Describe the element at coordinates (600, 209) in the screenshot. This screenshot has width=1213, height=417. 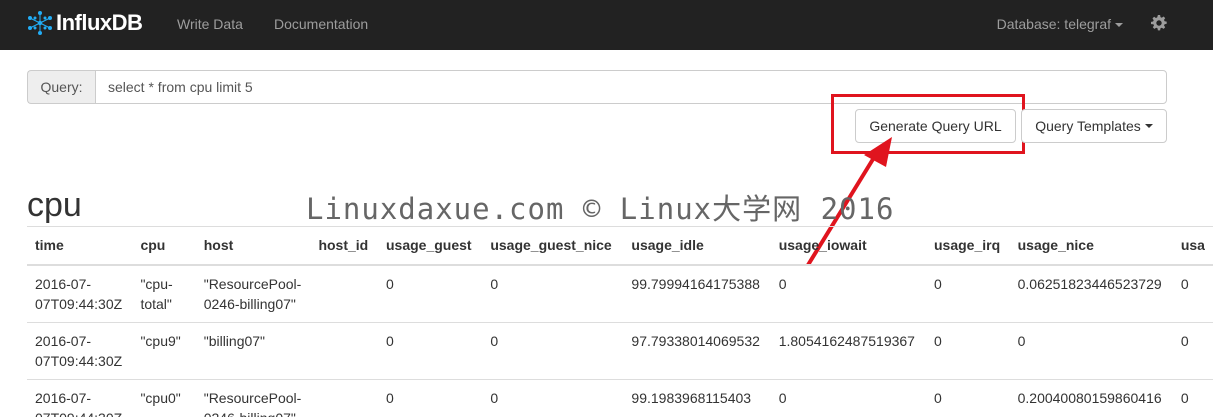
I see `watermark: Linuxdaxue.com © Linux大学网 2016` at that location.